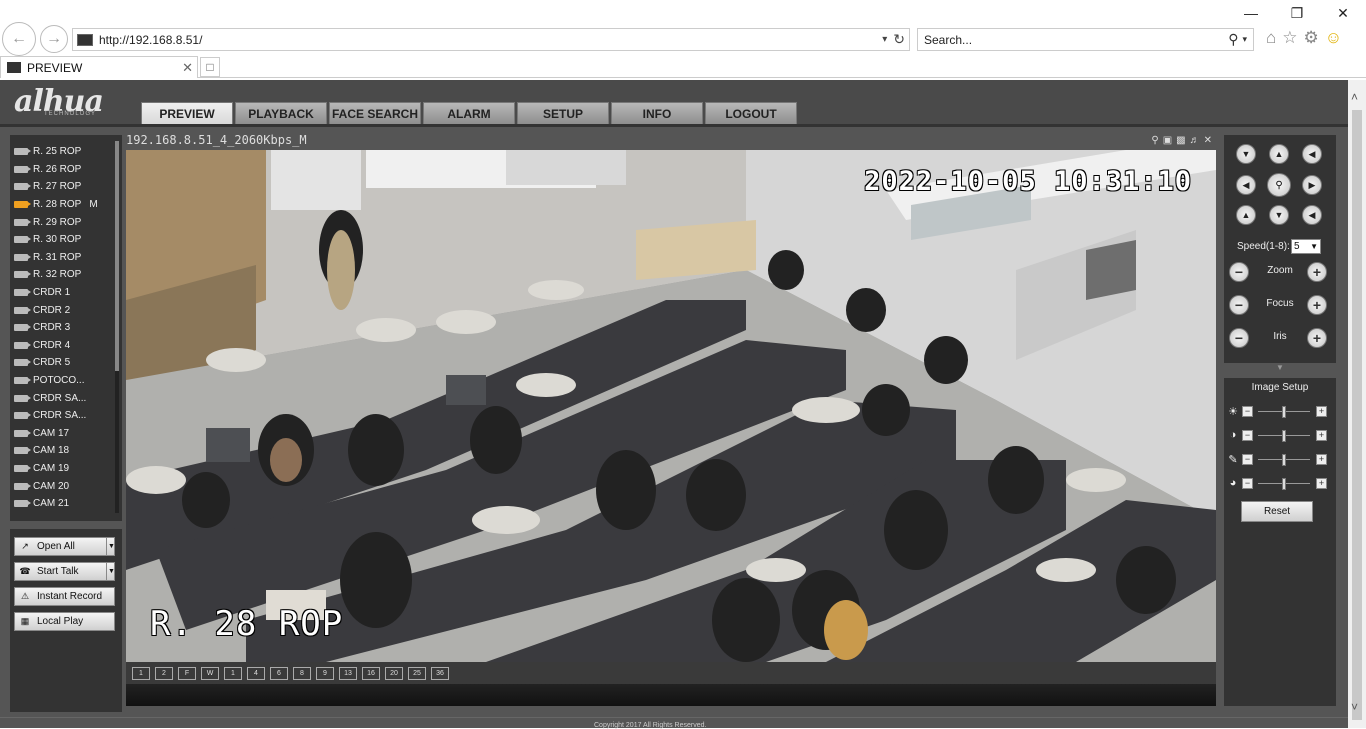 This screenshot has width=1366, height=729. What do you see at coordinates (164, 673) in the screenshot?
I see `layout-button: 2` at bounding box center [164, 673].